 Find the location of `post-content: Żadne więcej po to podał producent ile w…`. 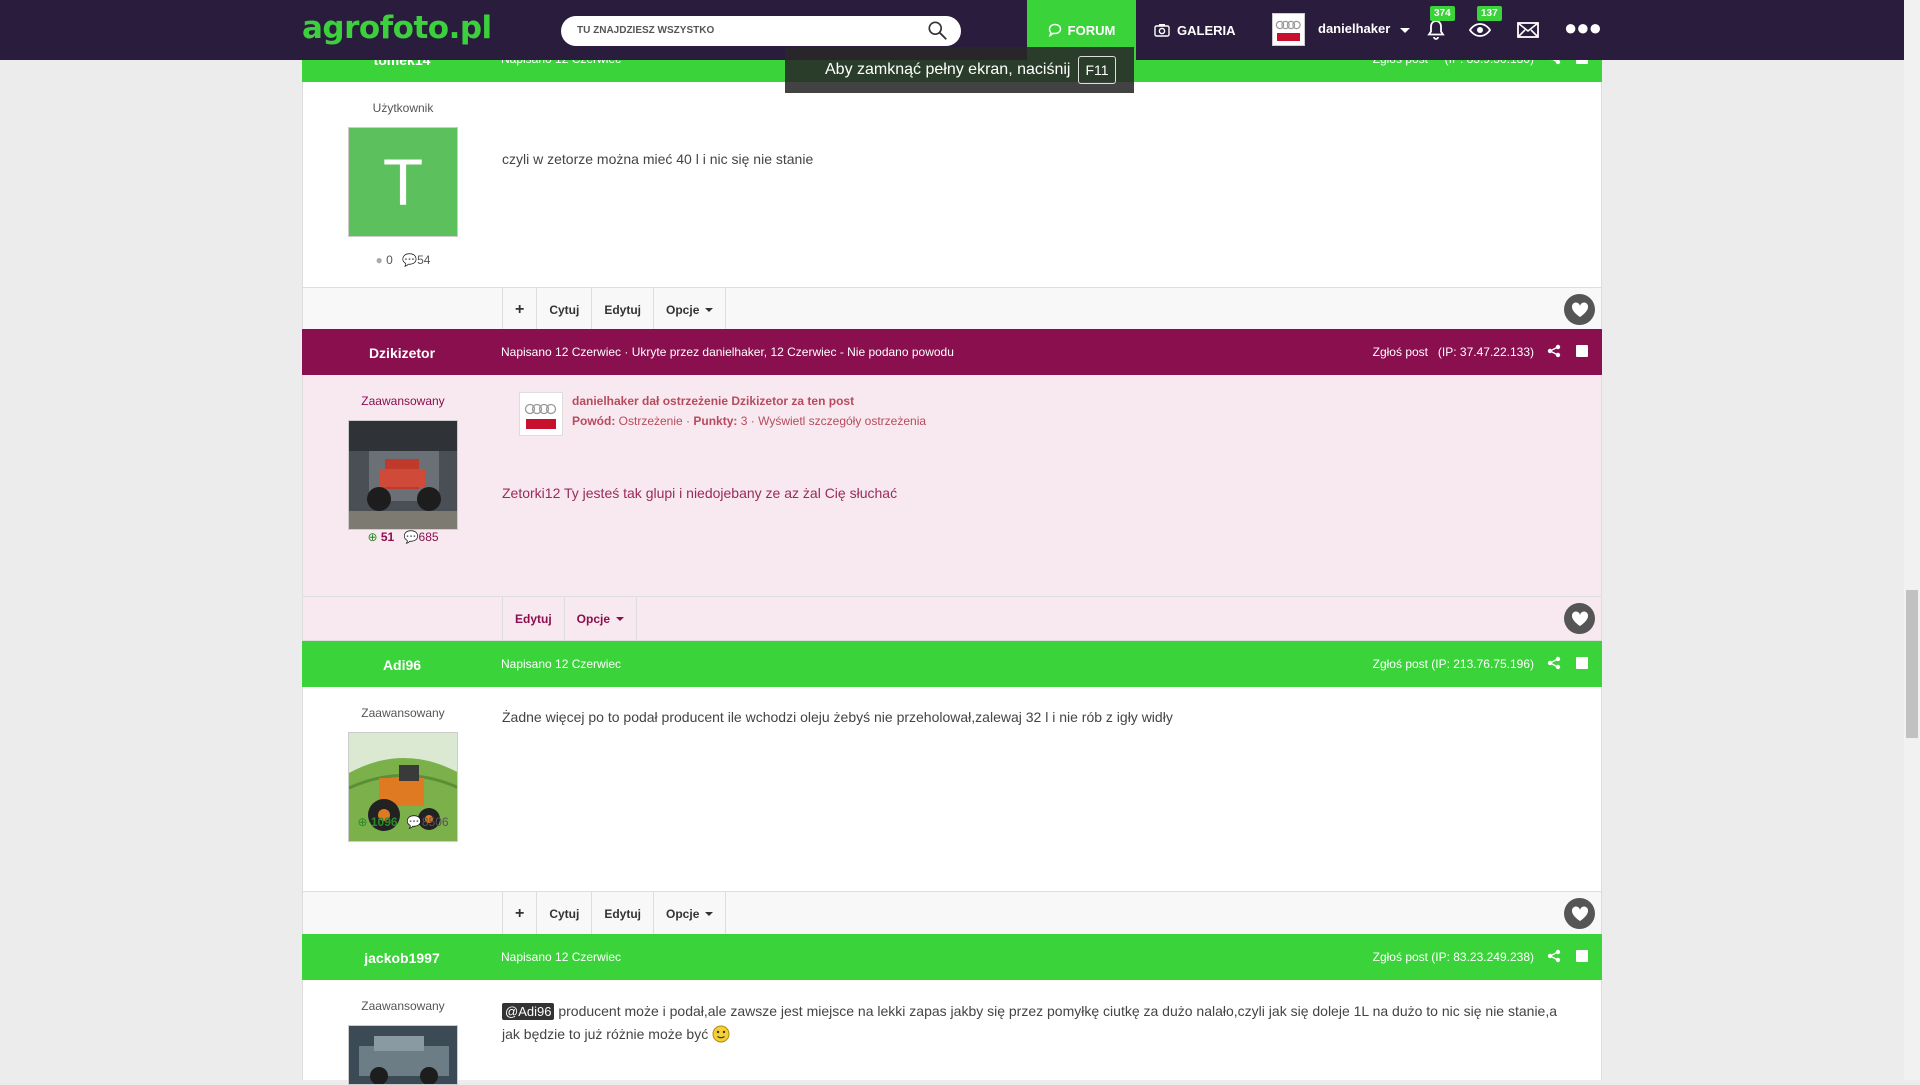

post-content: Żadne więcej po to podał producent ile w… is located at coordinates (837, 717).